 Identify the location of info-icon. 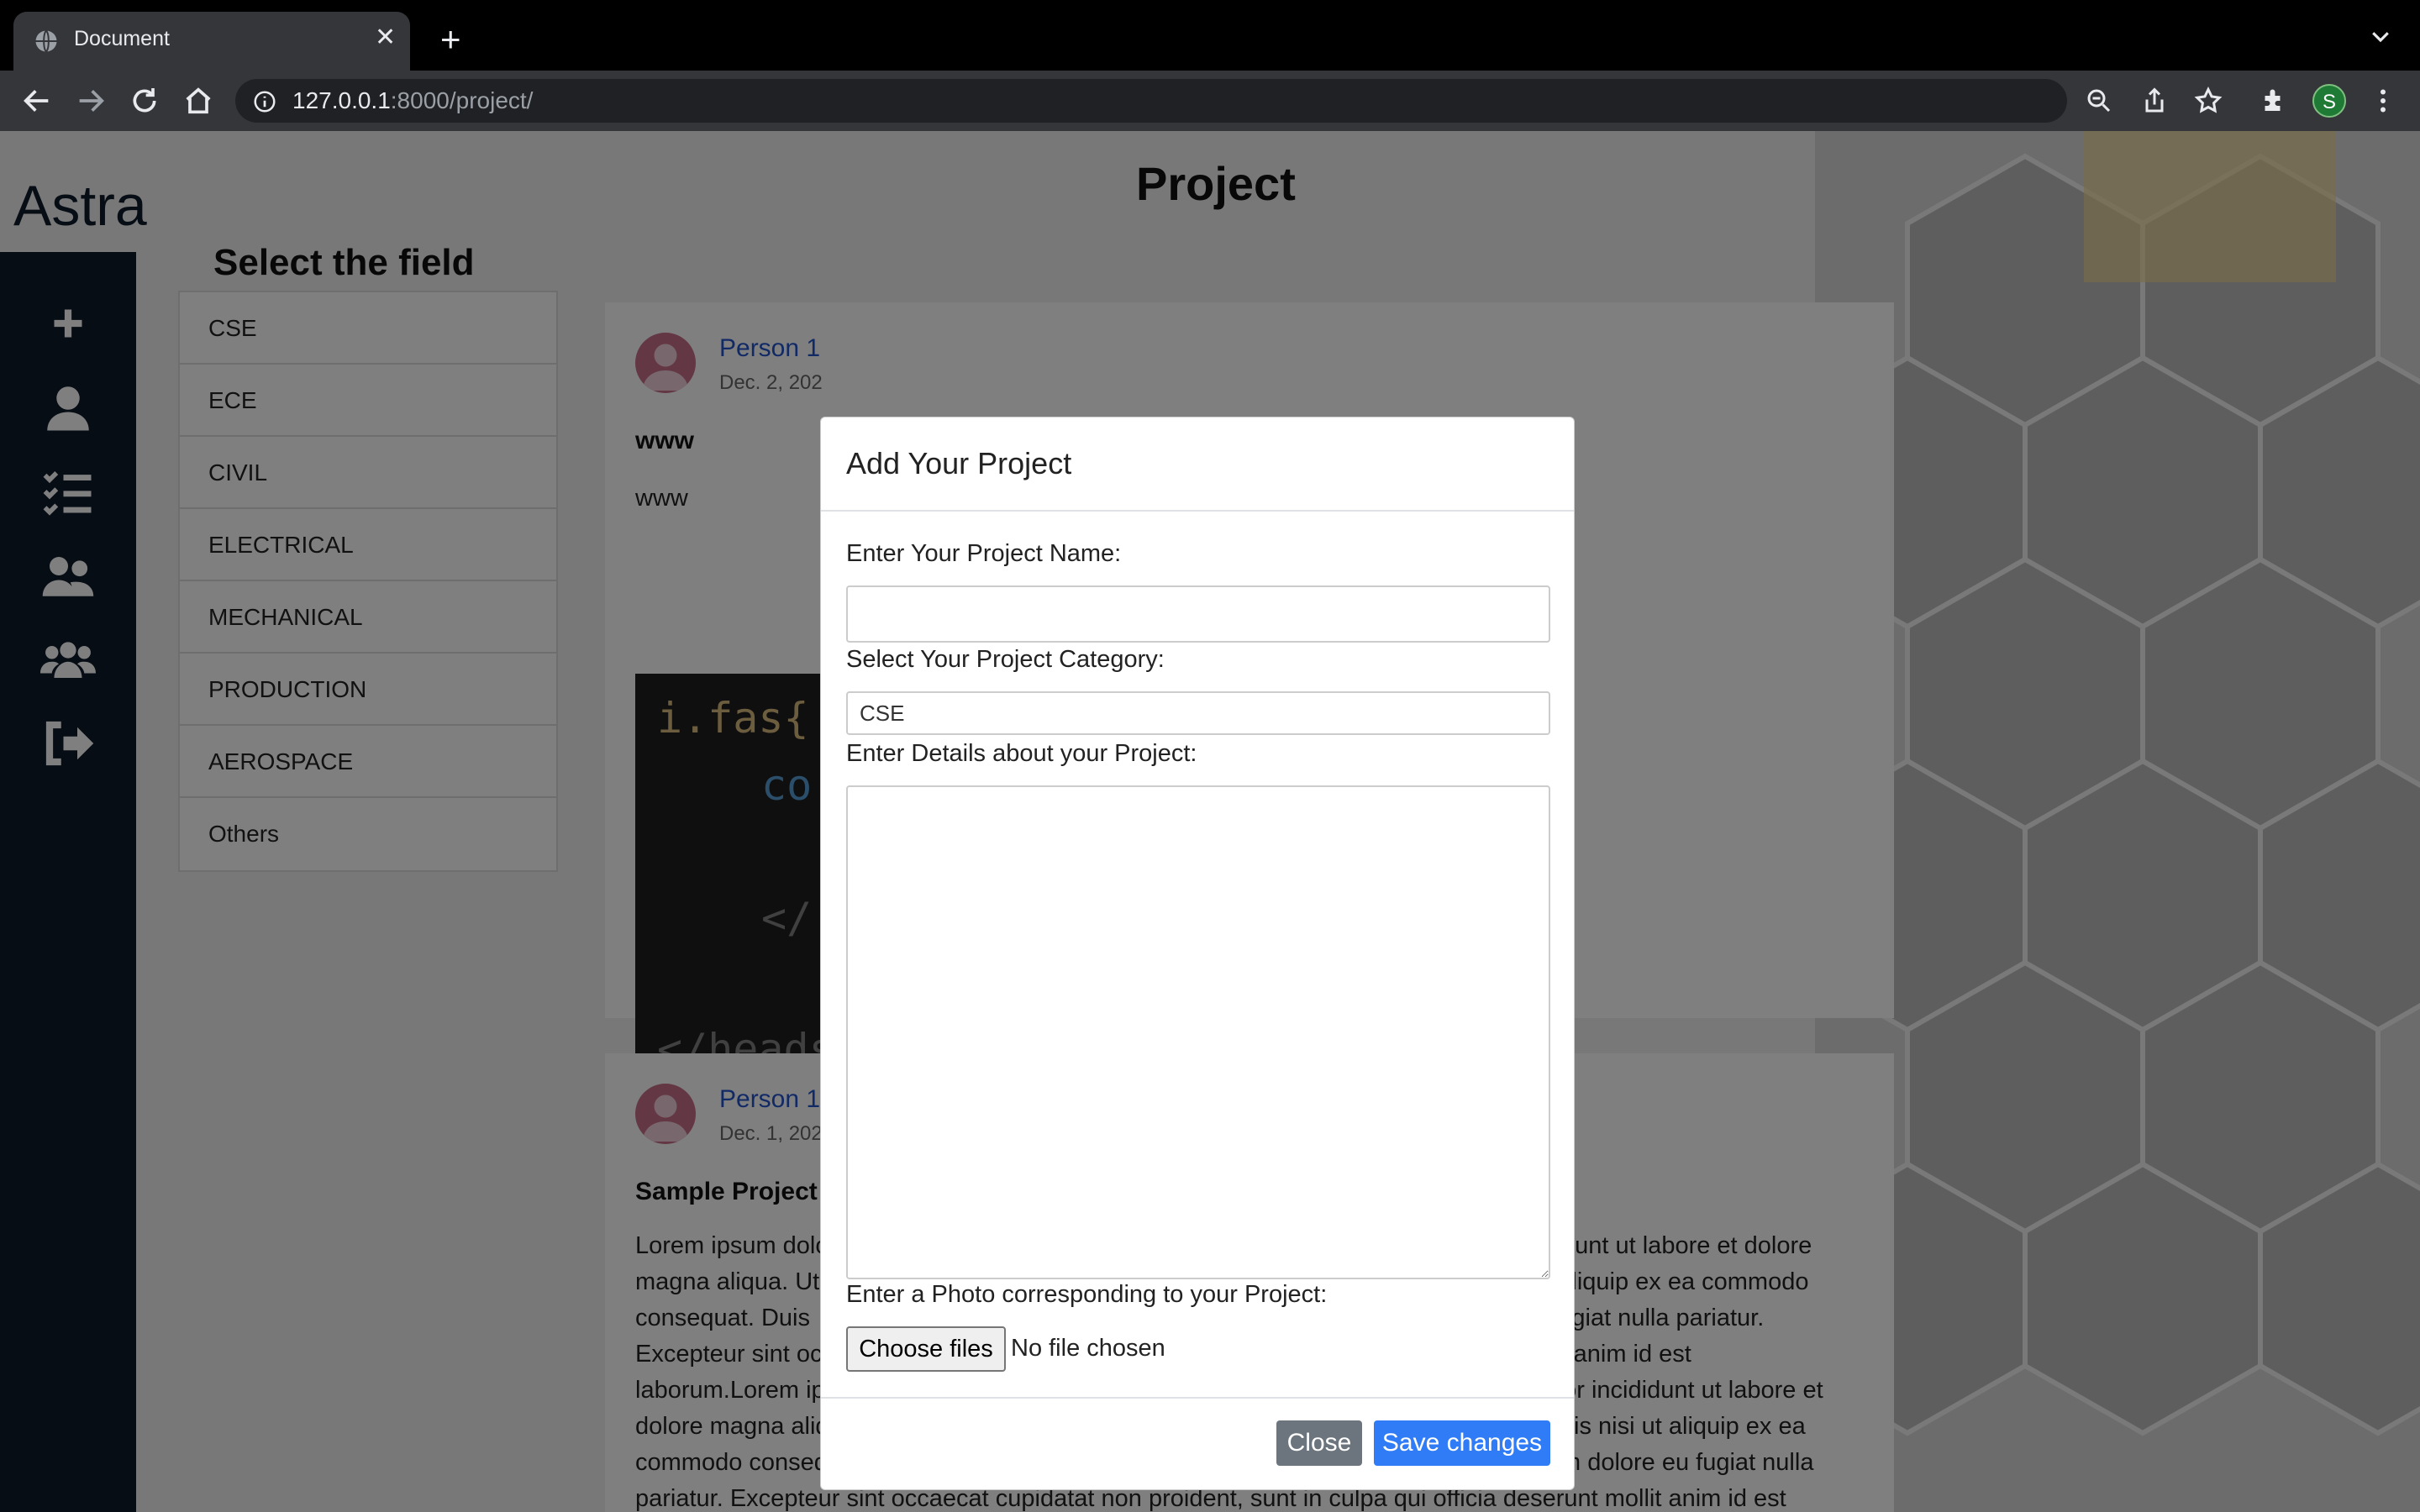
(264, 101).